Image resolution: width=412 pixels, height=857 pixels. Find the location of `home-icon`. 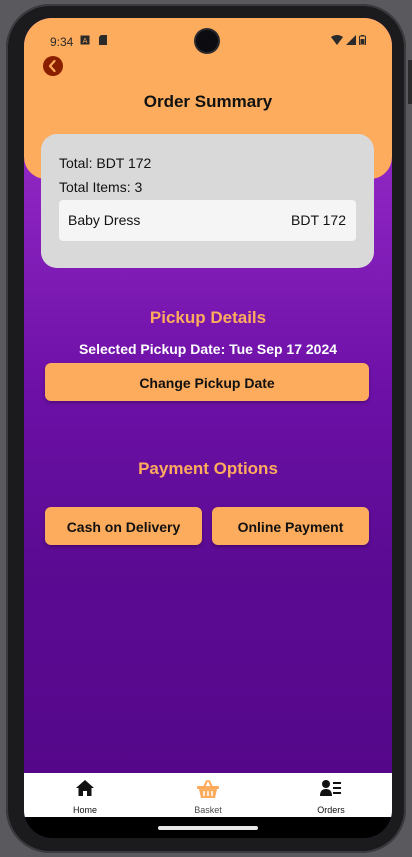

home-icon is located at coordinates (85, 788).